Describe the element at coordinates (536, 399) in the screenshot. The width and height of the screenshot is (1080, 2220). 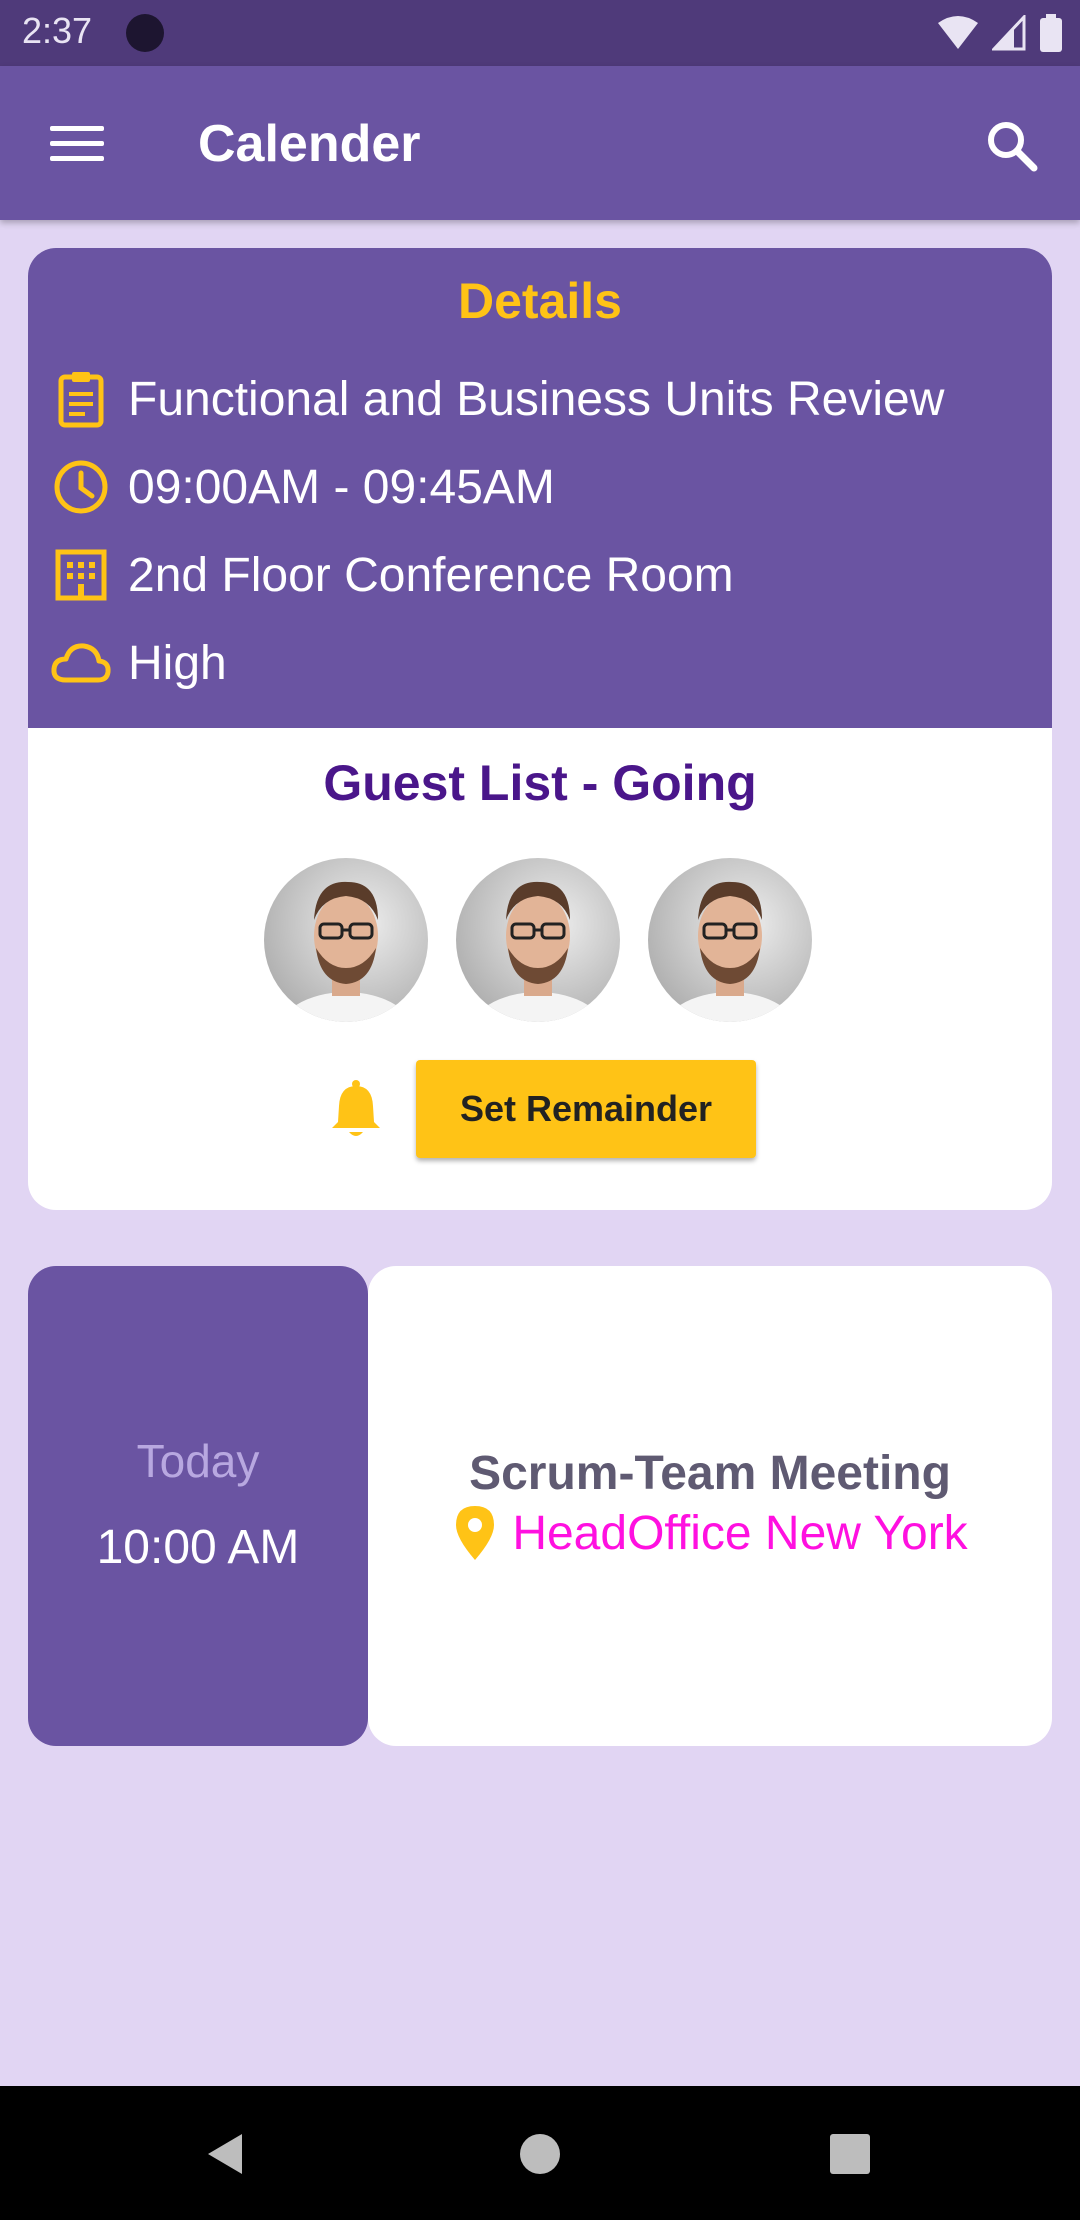
I see `event-title: Functional and Business Units Review` at that location.